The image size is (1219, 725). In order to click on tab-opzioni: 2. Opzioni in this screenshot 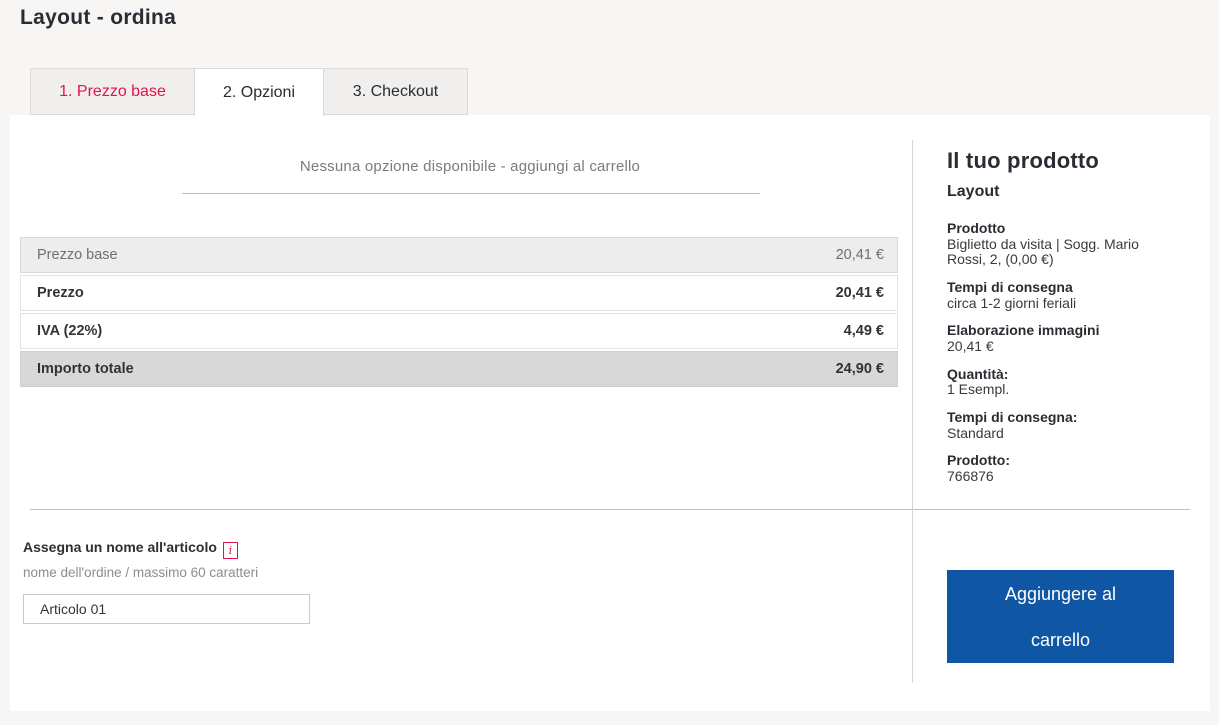, I will do `click(259, 92)`.